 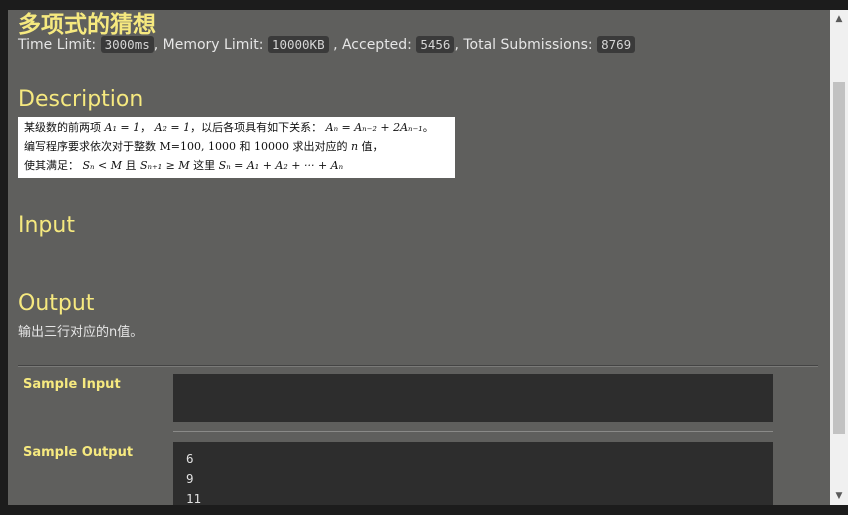 I want to click on scroll-up-arrow-icon: ▲, so click(x=839, y=19).